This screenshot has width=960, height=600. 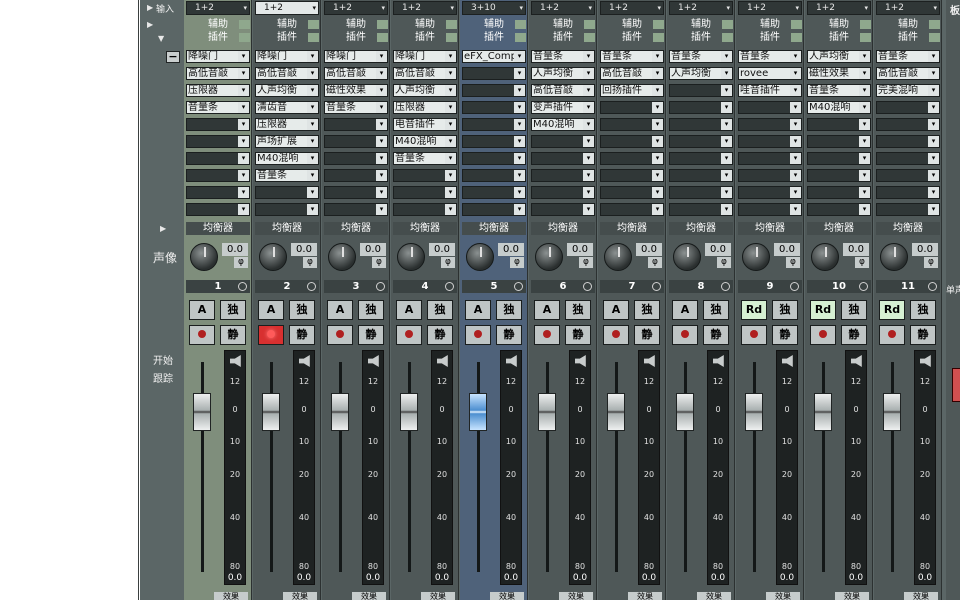 What do you see at coordinates (218, 286) in the screenshot?
I see `track-number: 1` at bounding box center [218, 286].